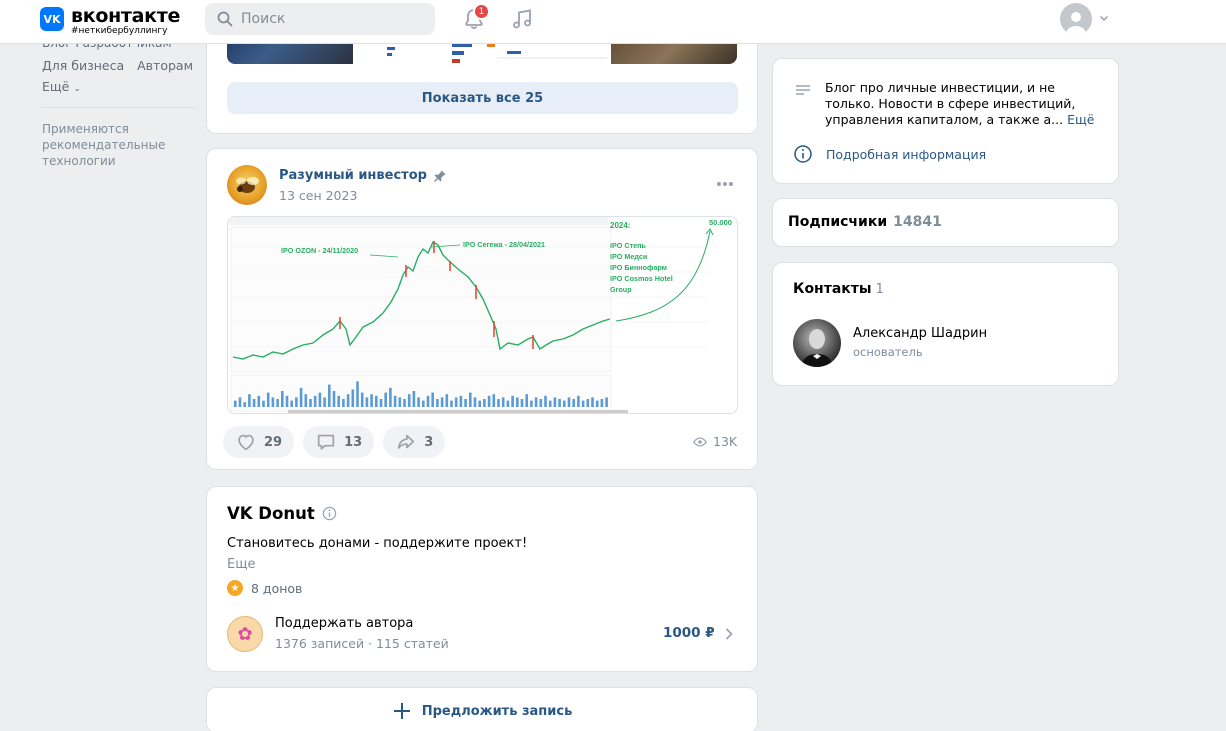  Describe the element at coordinates (122, 86) in the screenshot. I see `footer-more-dropdown: Ещё ⌄` at that location.